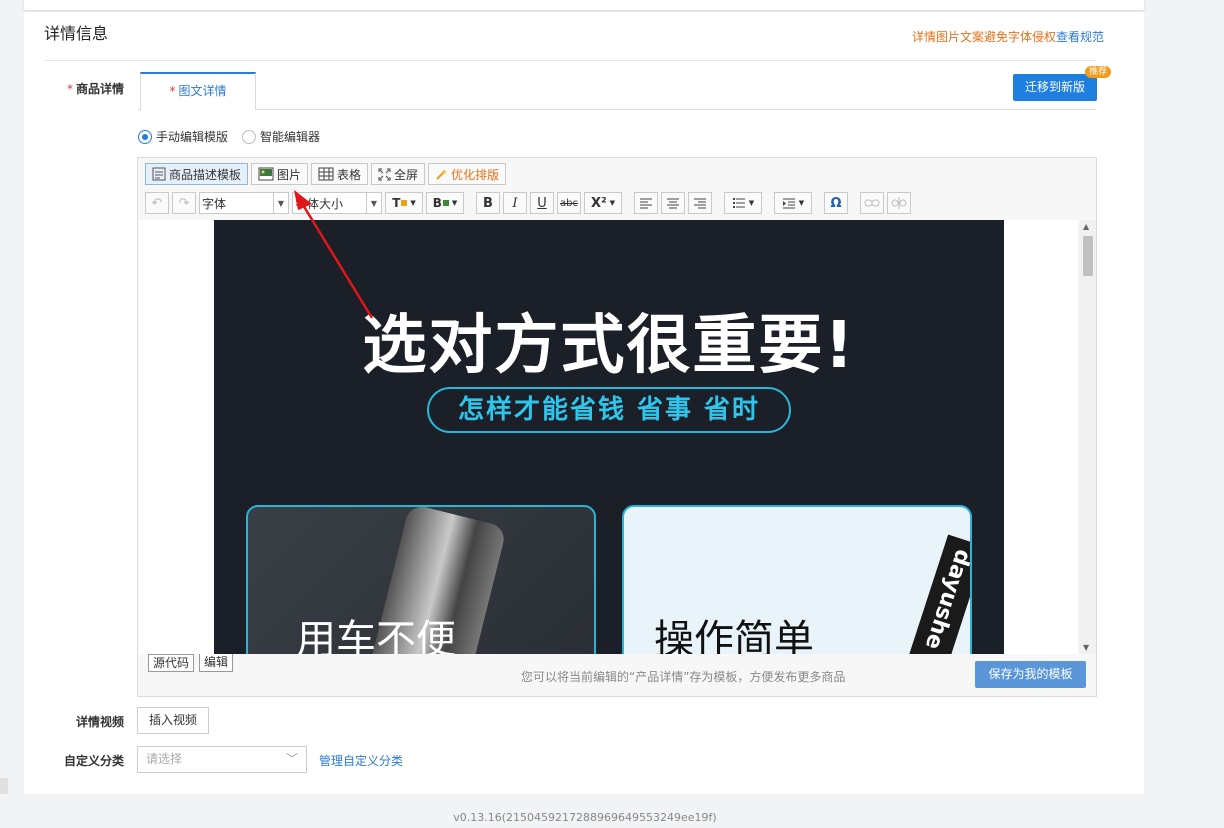 This screenshot has width=1224, height=828. I want to click on unlink-icon, so click(899, 203).